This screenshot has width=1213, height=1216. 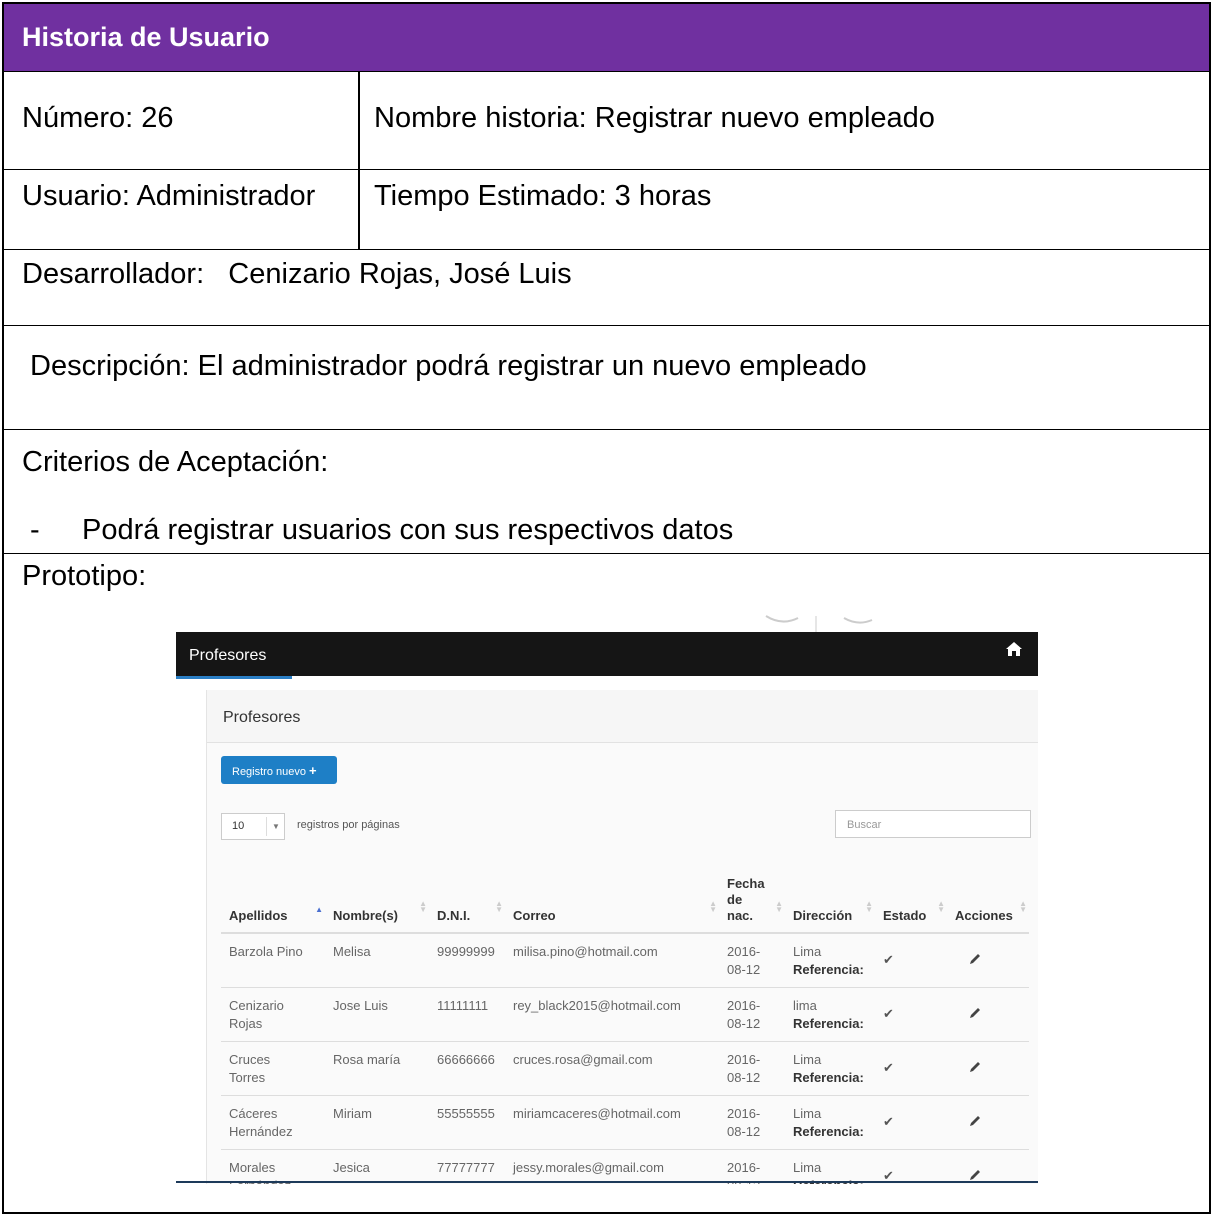 What do you see at coordinates (273, 960) in the screenshot?
I see `cell-apellidos: Barzola Pino` at bounding box center [273, 960].